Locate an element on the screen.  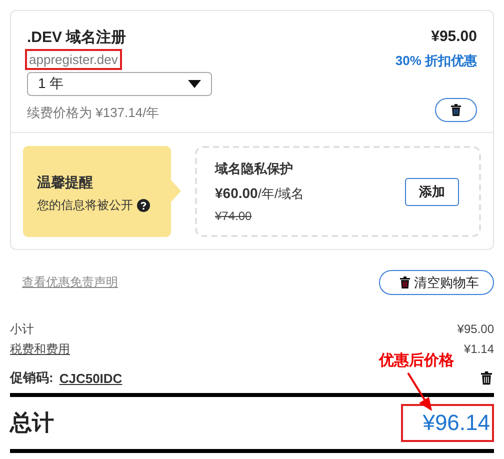
add-button: 添加 is located at coordinates (432, 192).